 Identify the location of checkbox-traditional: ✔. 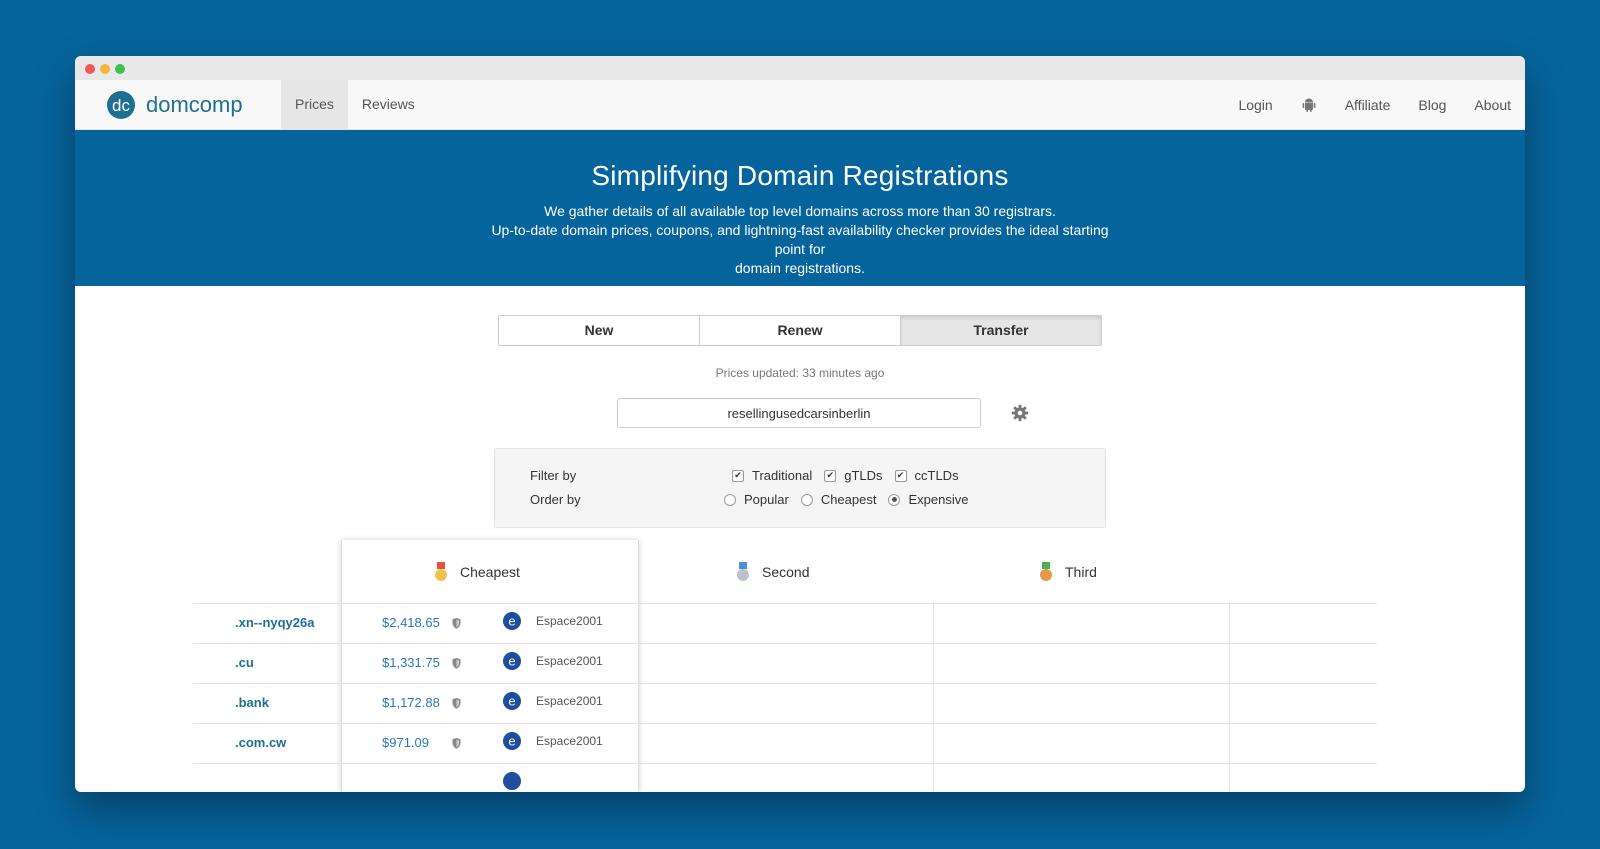
(738, 475).